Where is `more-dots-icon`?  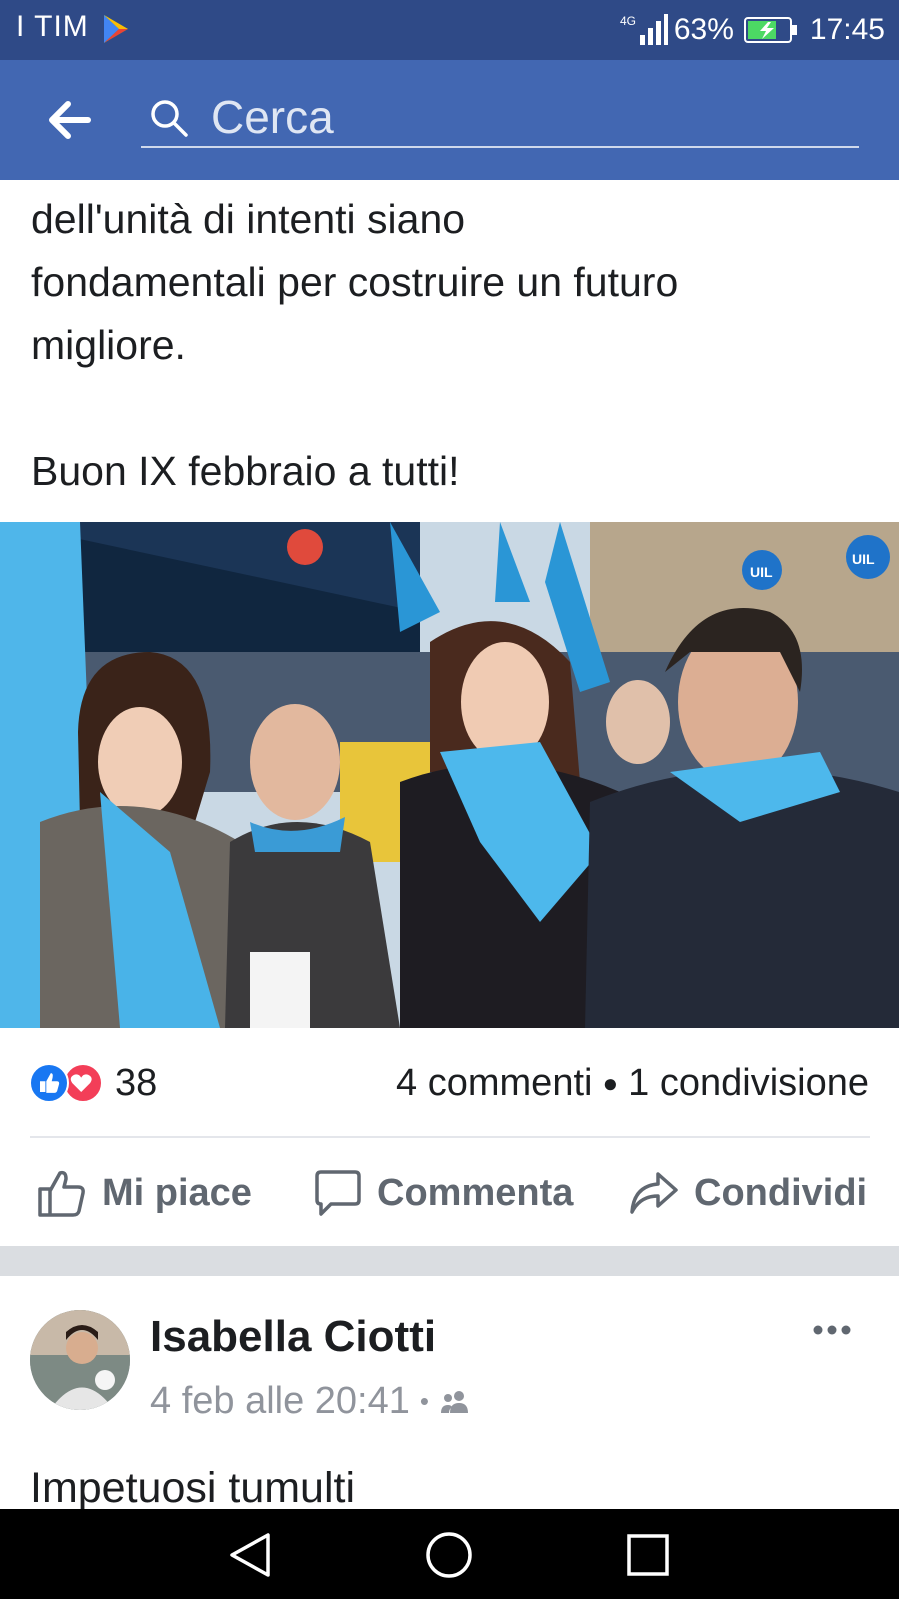 more-dots-icon is located at coordinates (832, 1330).